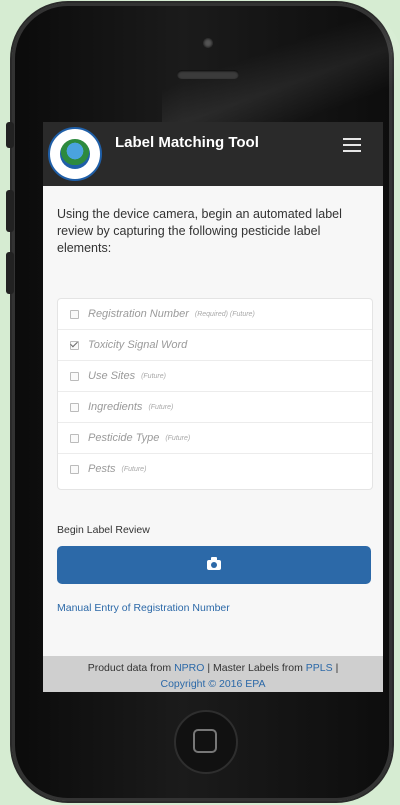  I want to click on volume-up-button, so click(10, 211).